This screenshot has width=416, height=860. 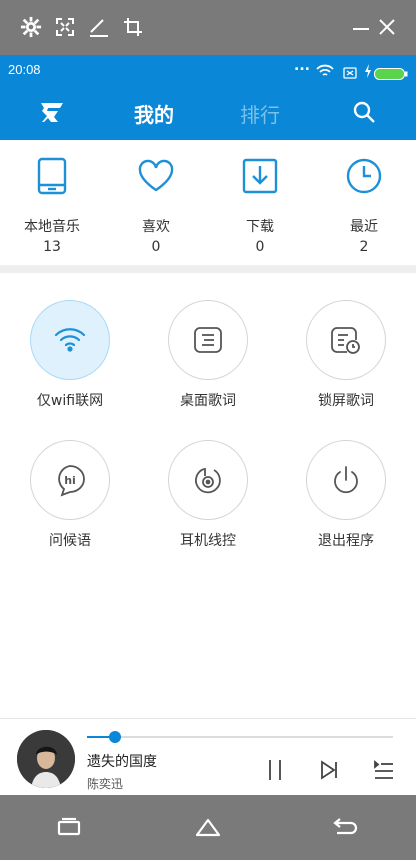 I want to click on stat-favorites: 喜欢 0, so click(x=156, y=202).